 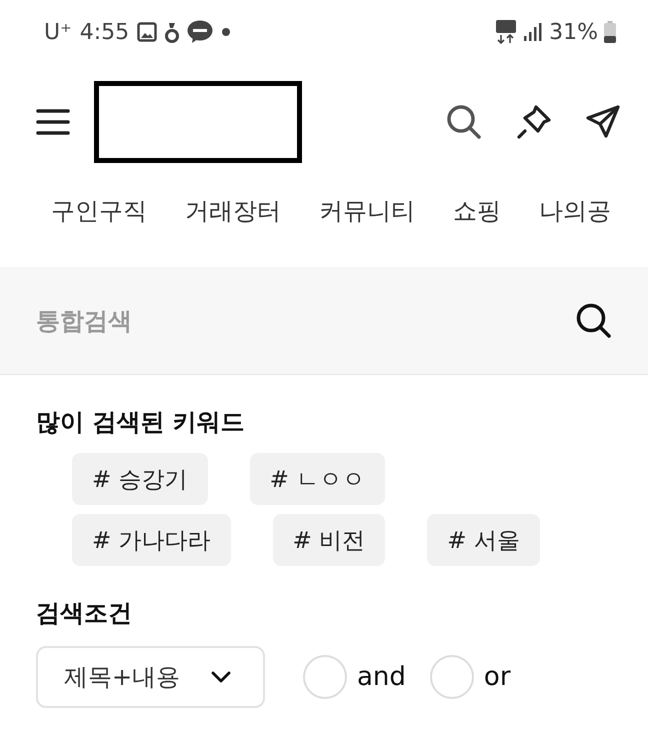 I want to click on send-icon, so click(x=603, y=122).